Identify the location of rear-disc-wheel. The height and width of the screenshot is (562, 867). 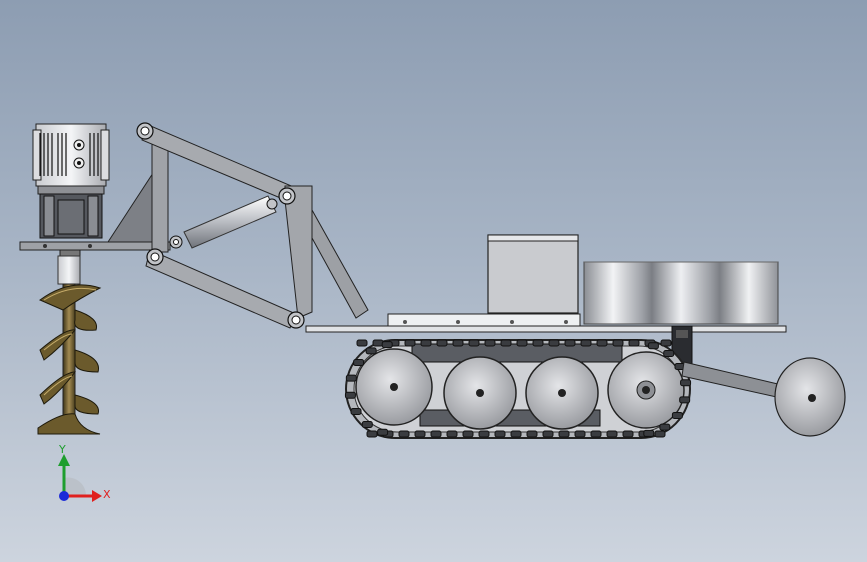
(763, 397).